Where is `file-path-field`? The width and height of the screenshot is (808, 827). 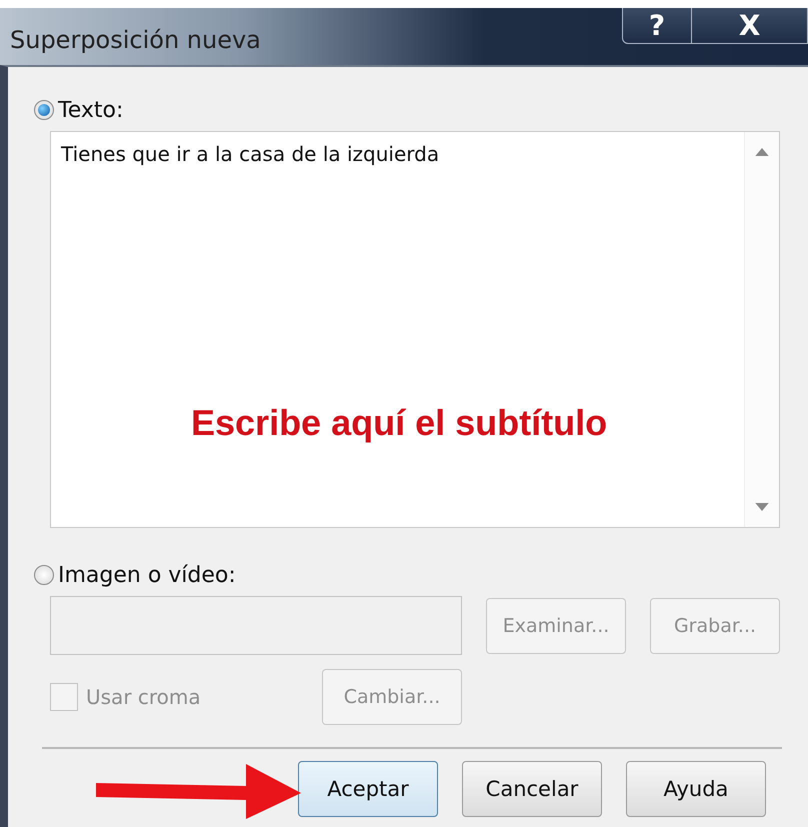
file-path-field is located at coordinates (256, 625).